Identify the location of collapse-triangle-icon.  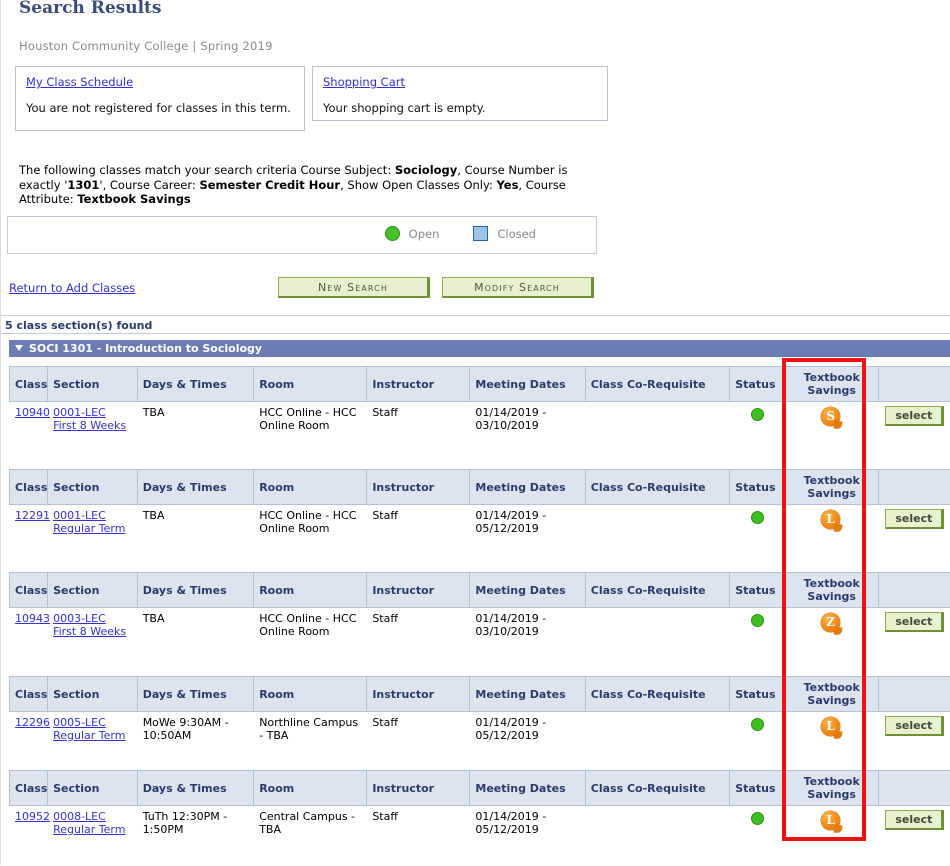
(19, 348).